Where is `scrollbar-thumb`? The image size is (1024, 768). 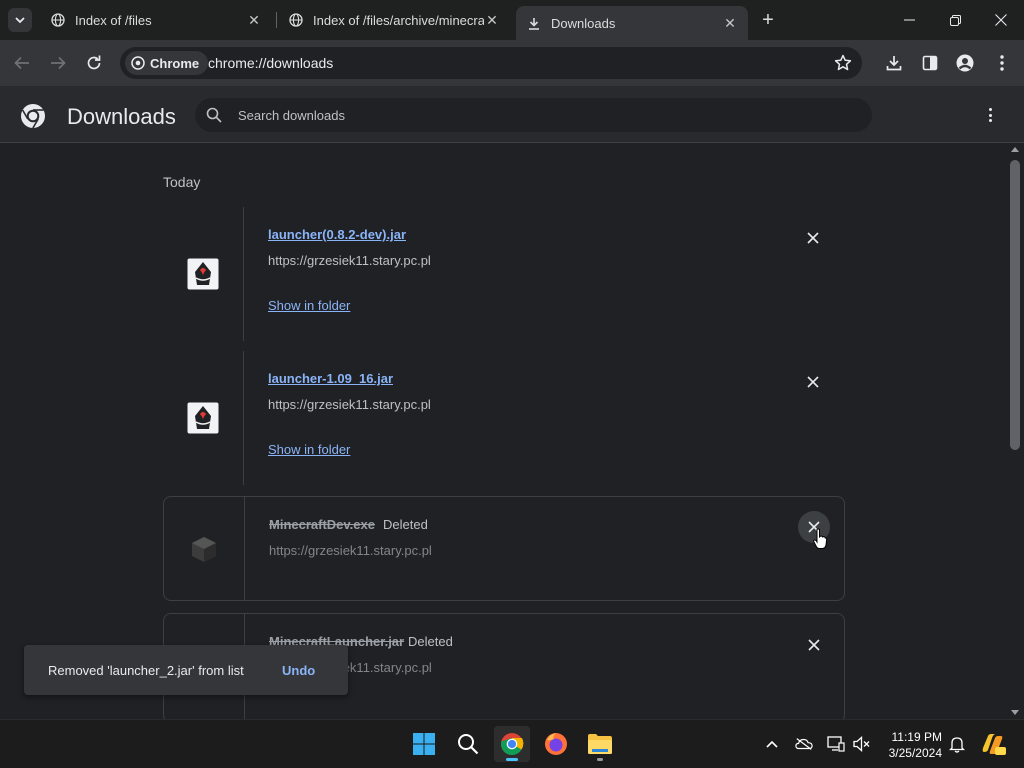
scrollbar-thumb is located at coordinates (1015, 305).